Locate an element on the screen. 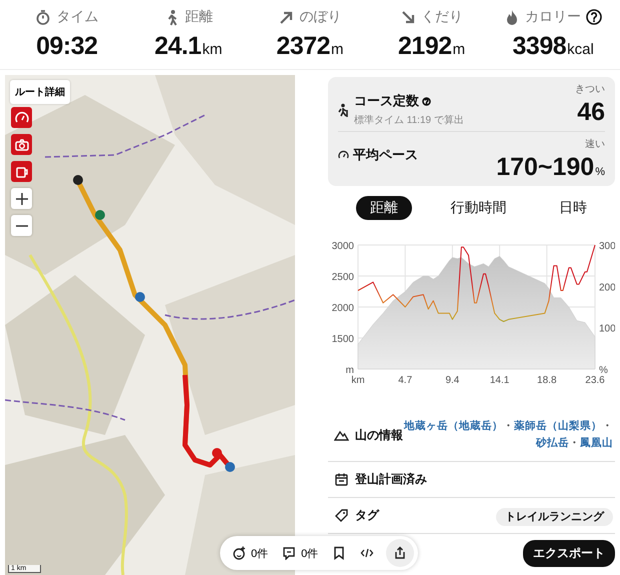 The image size is (620, 575). stat-value: 2192 is located at coordinates (425, 46).